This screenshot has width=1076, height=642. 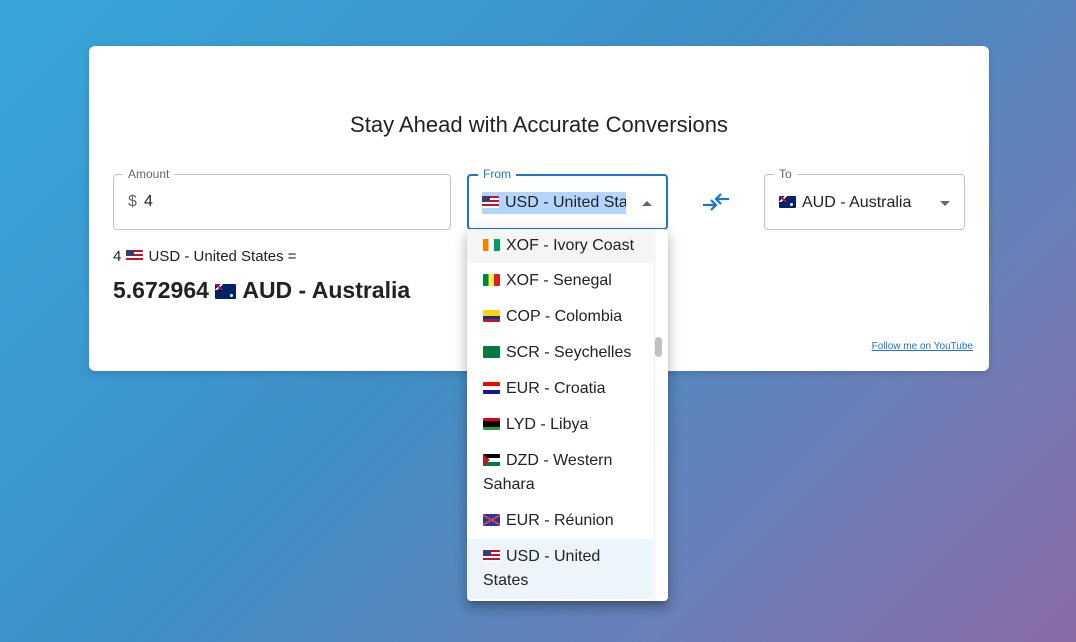 What do you see at coordinates (497, 174) in the screenshot?
I see `from-label: From` at bounding box center [497, 174].